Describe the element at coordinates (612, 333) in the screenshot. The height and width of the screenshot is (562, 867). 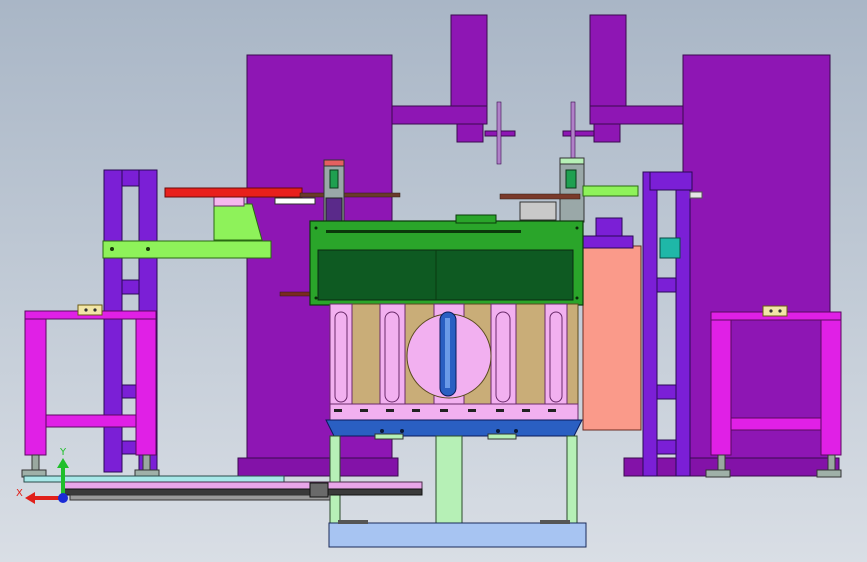
I see `salmon-panel` at that location.